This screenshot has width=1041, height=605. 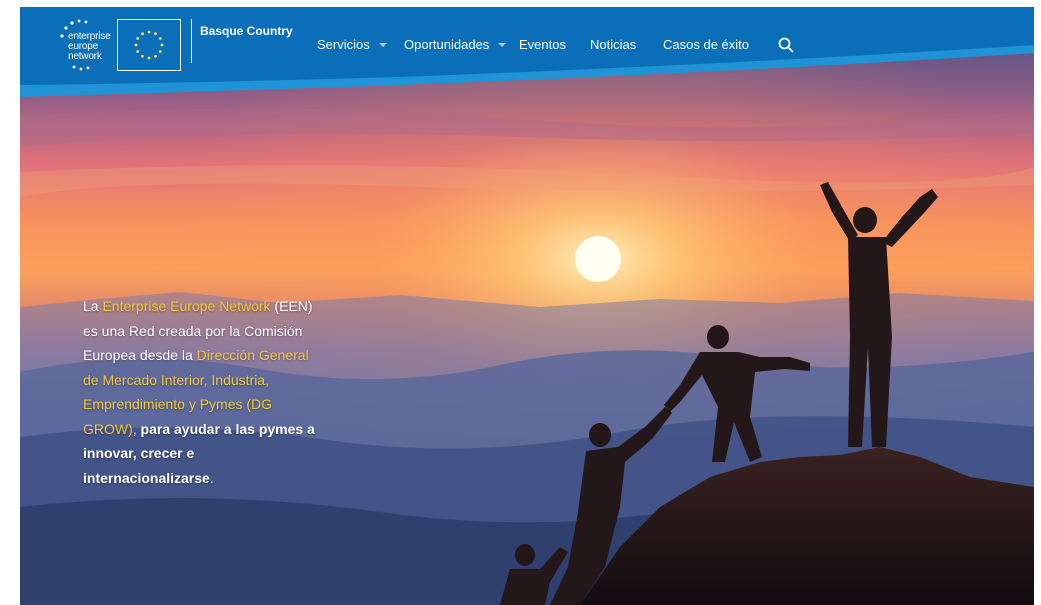 I want to click on search-button, so click(x=786, y=45).